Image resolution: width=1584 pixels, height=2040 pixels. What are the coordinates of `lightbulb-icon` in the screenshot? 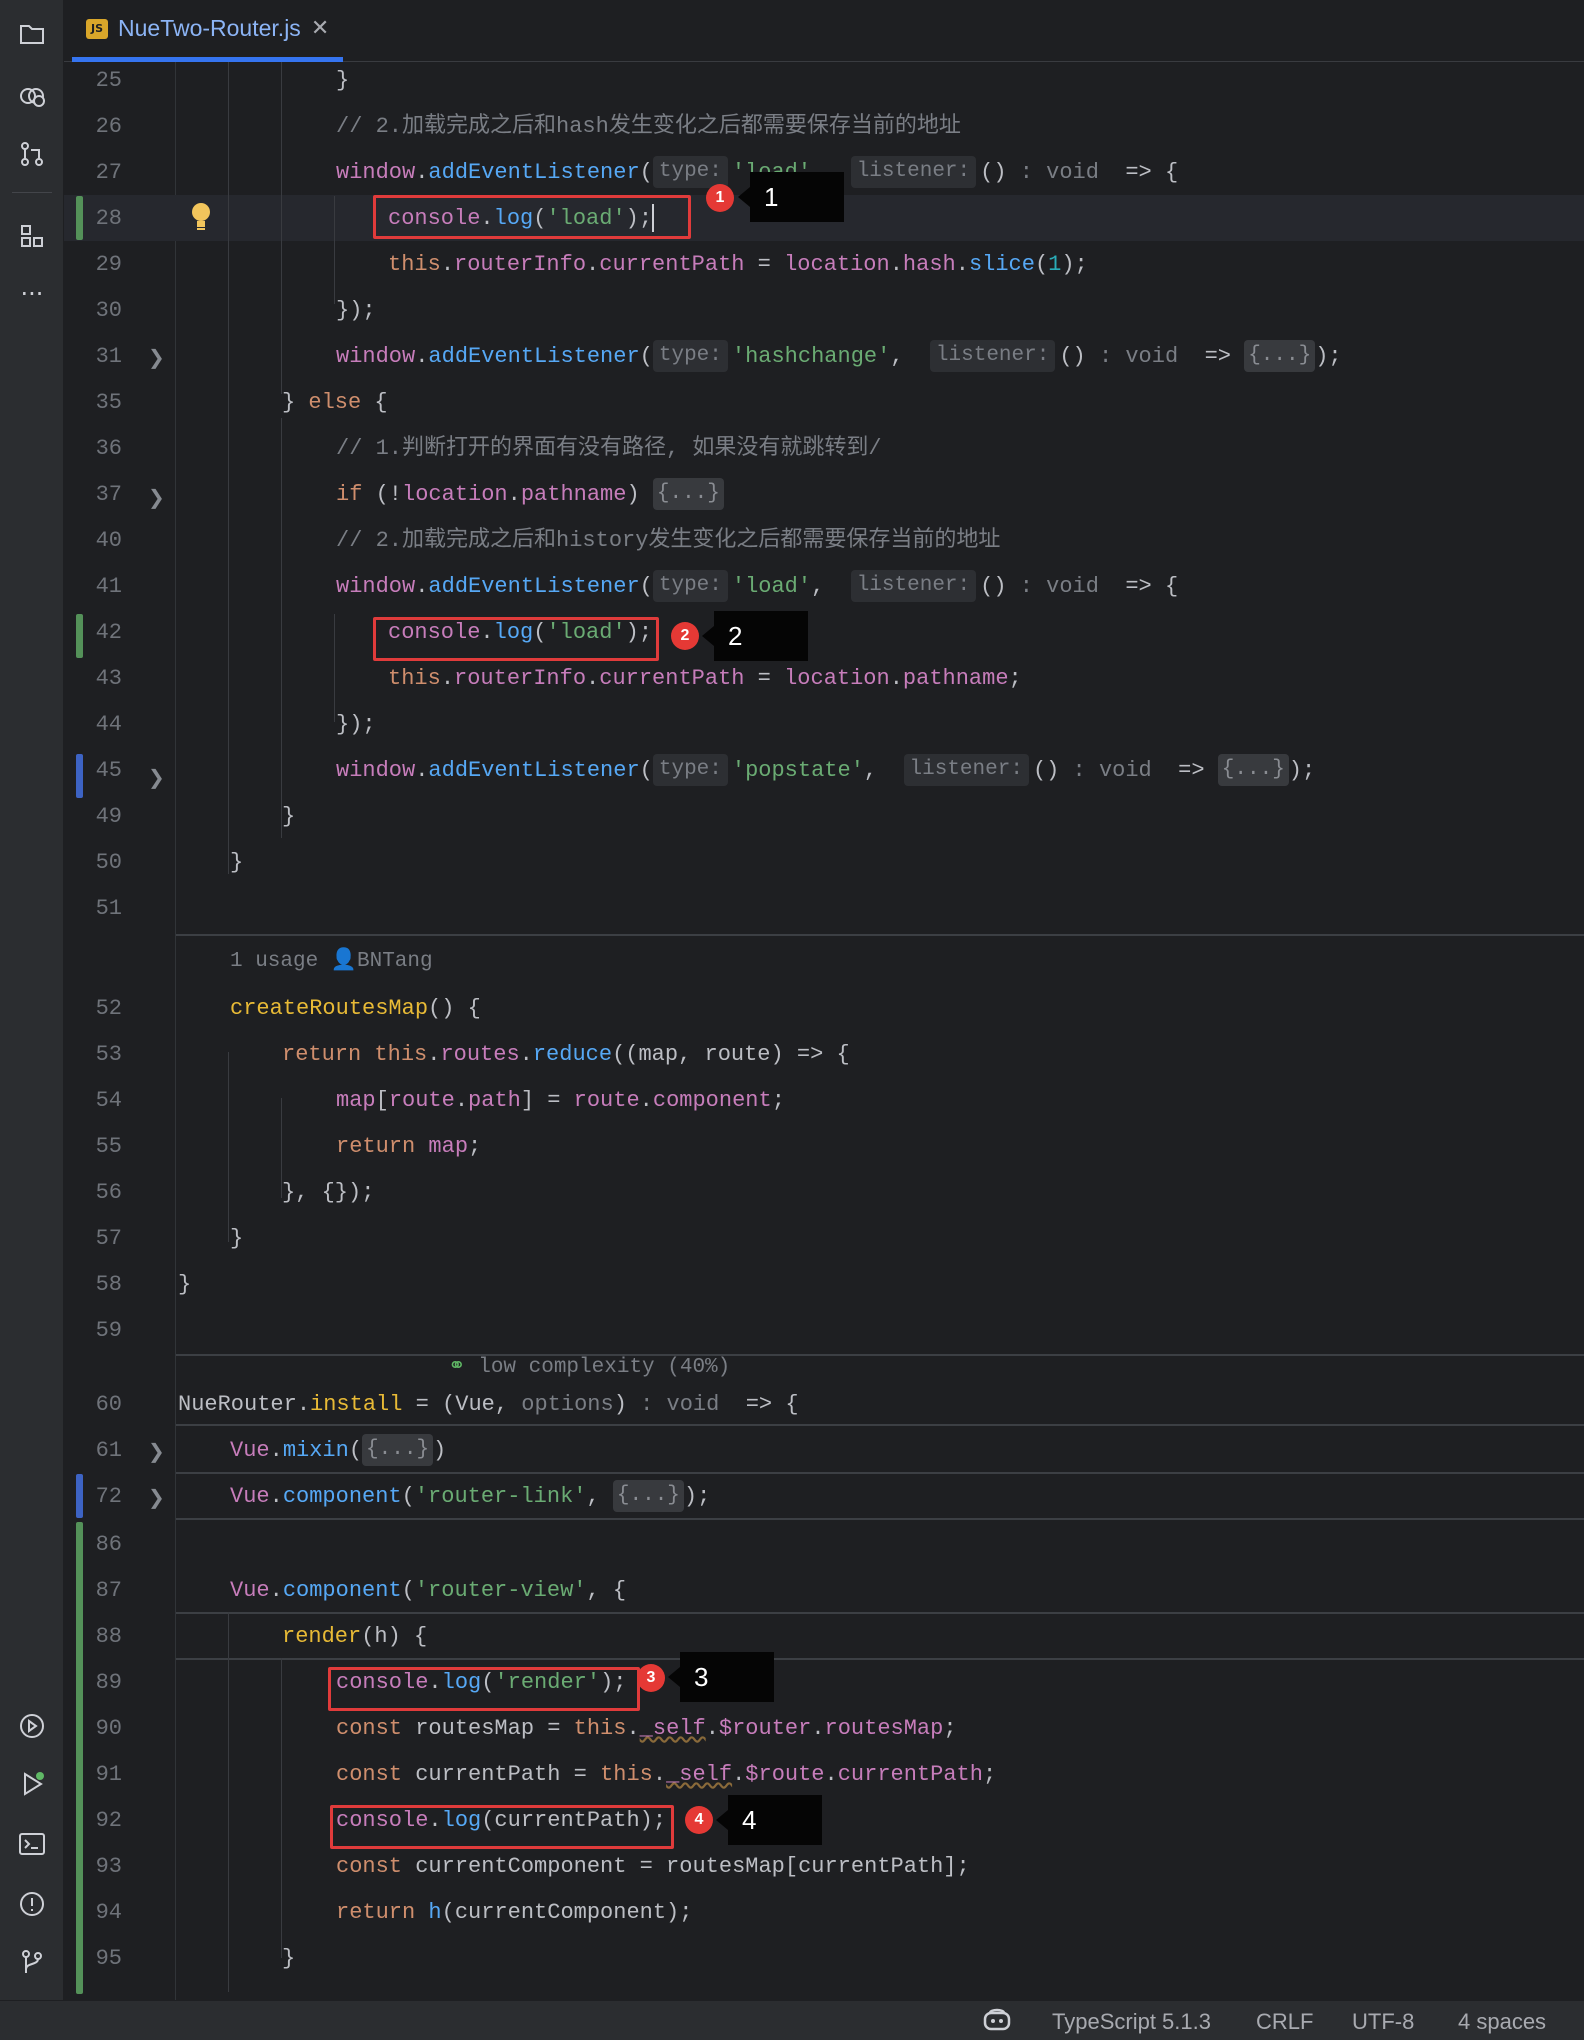 It's located at (201, 219).